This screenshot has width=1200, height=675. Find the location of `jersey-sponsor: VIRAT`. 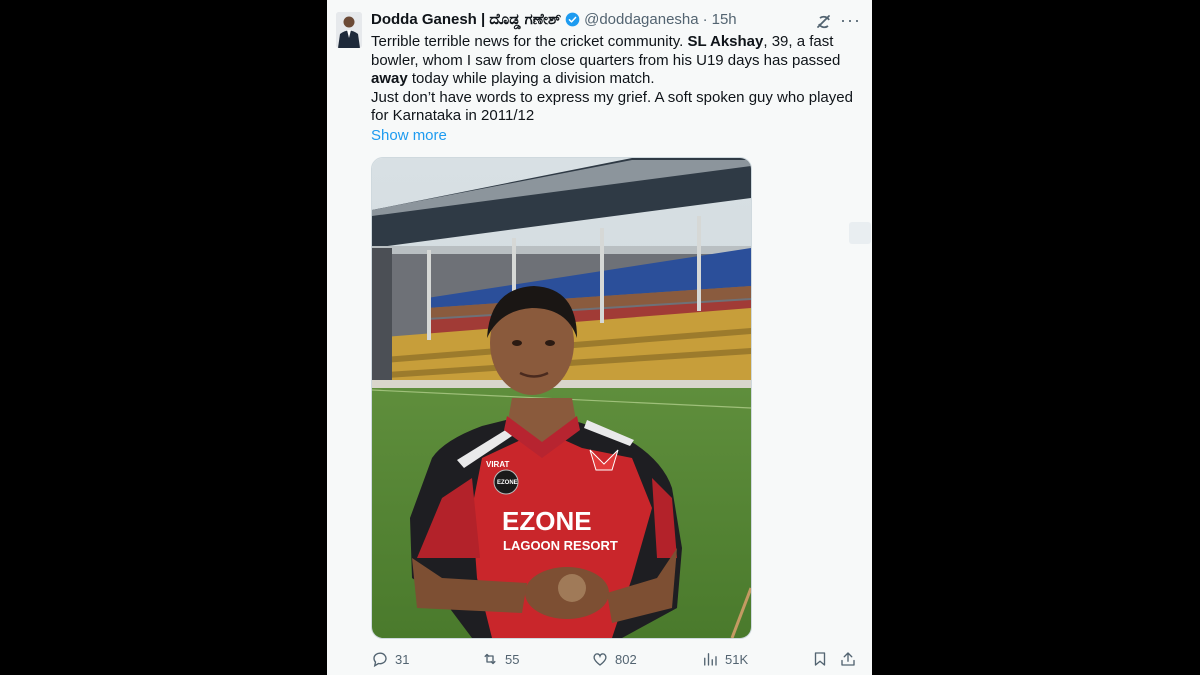

jersey-sponsor: VIRAT is located at coordinates (498, 464).